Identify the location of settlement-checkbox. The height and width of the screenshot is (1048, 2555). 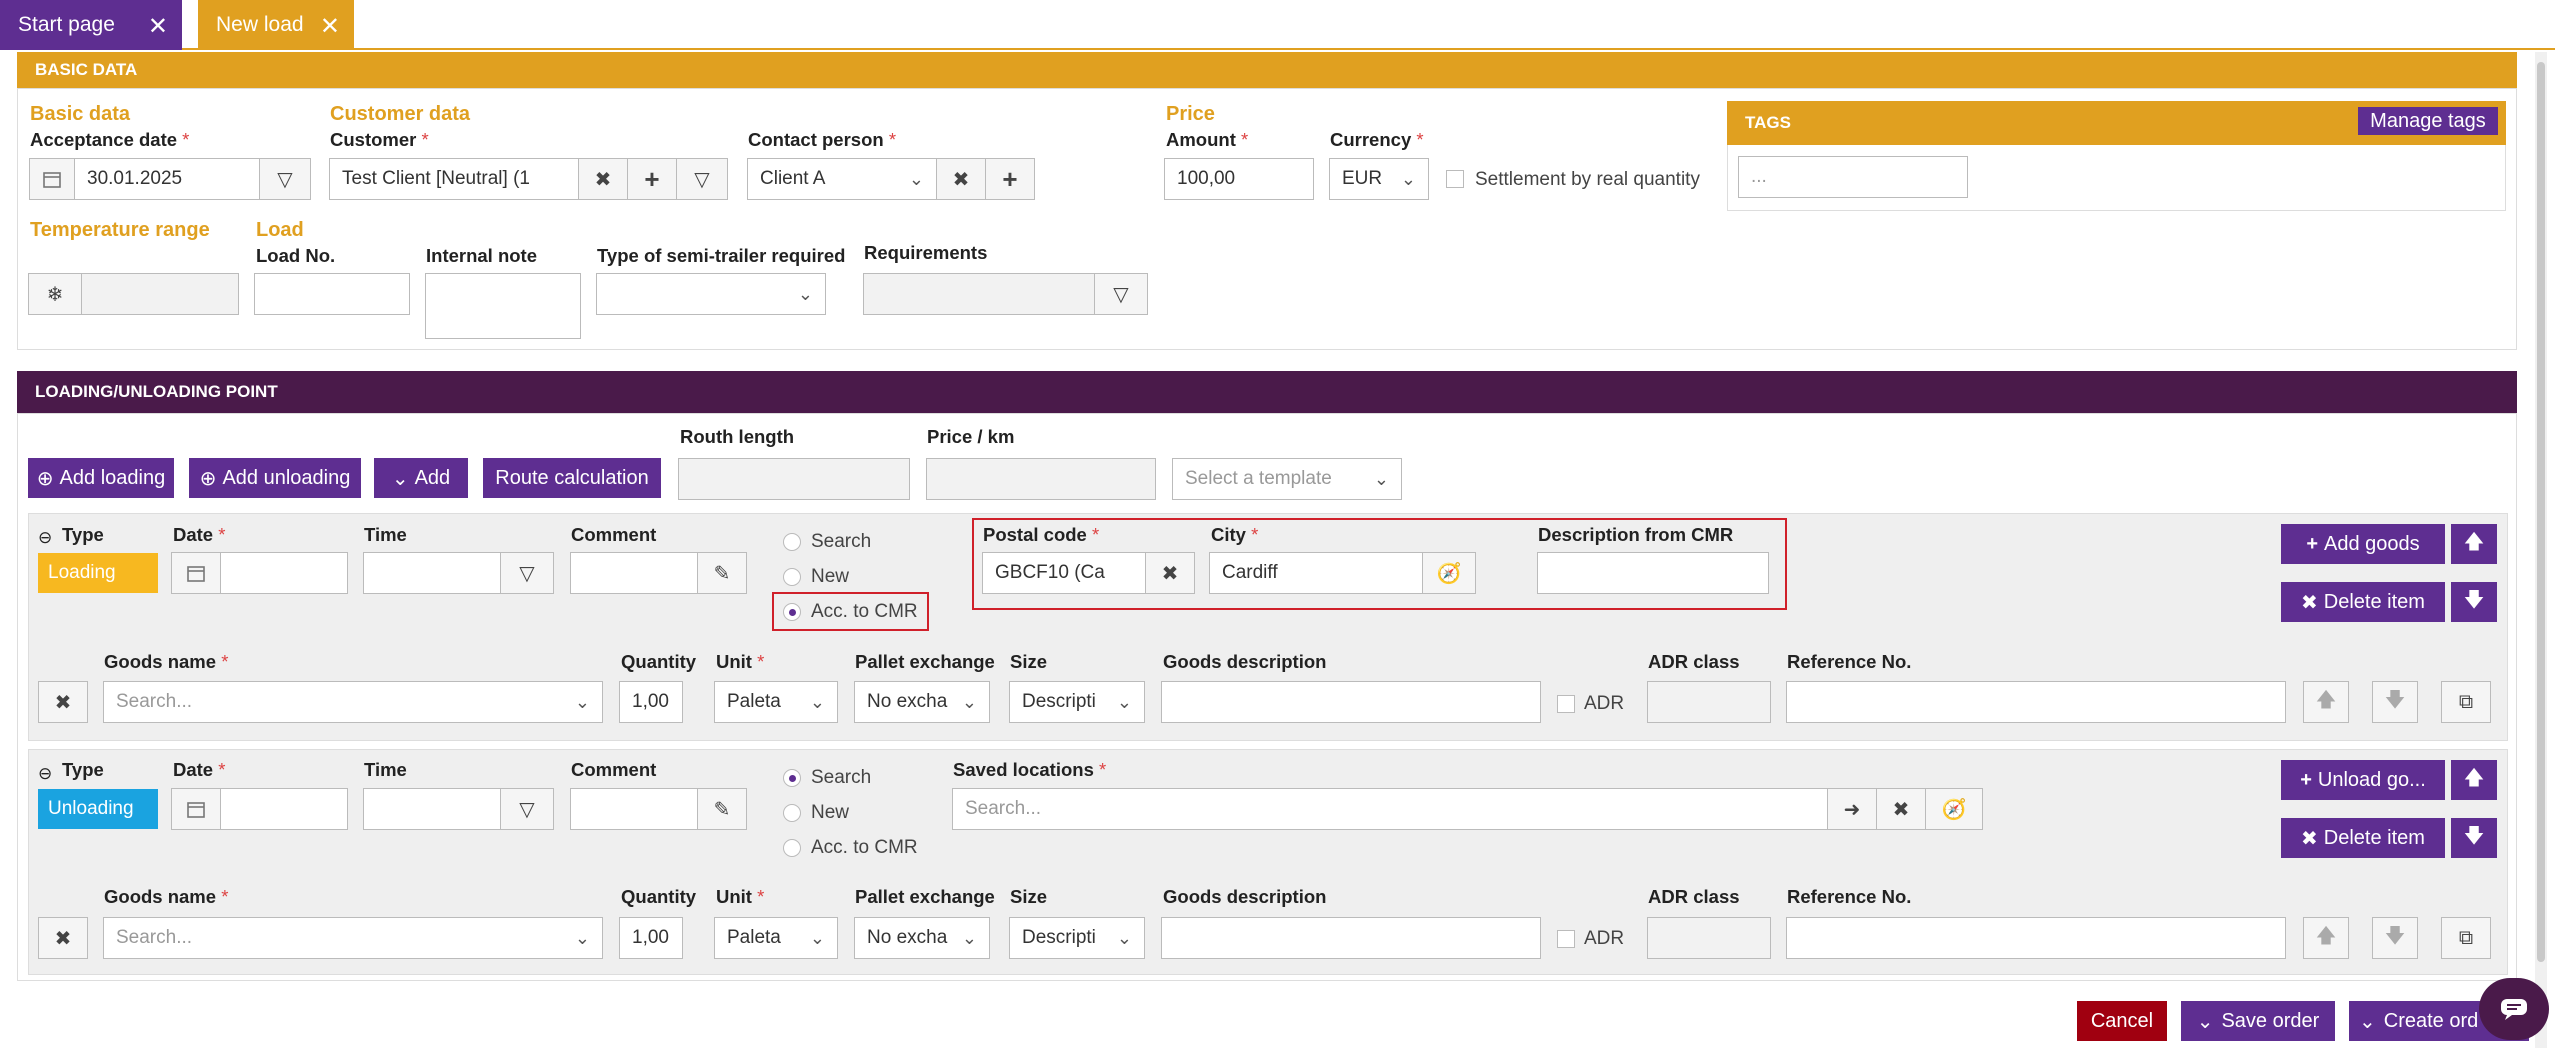
(1455, 179).